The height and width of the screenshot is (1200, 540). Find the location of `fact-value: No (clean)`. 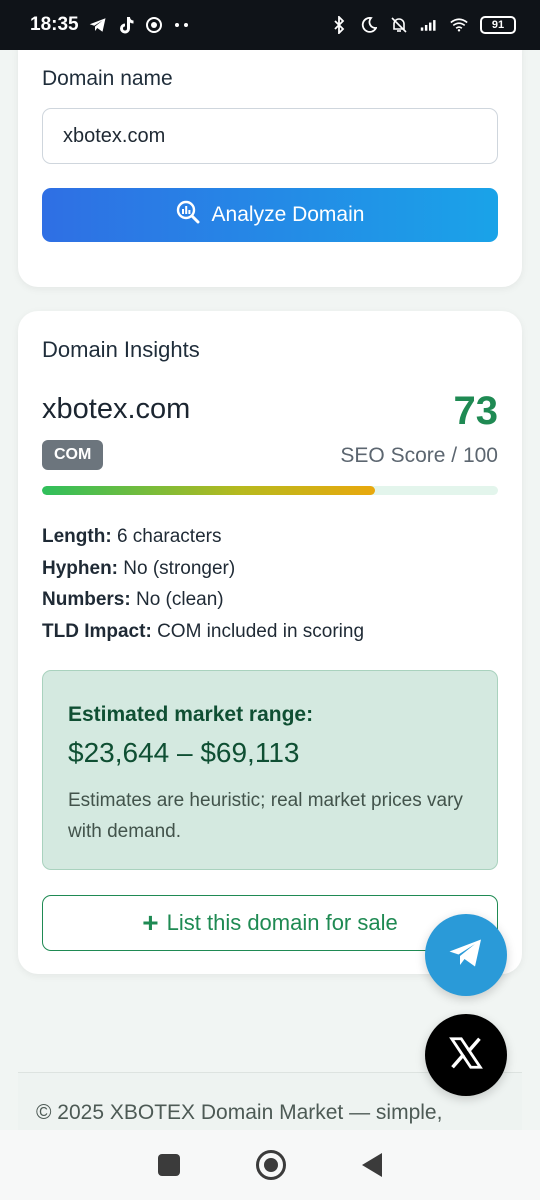

fact-value: No (clean) is located at coordinates (179, 599).